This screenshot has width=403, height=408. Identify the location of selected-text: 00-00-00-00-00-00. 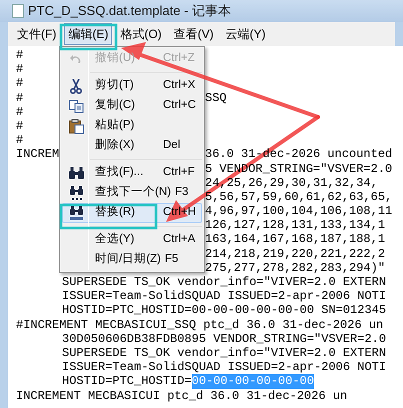
(253, 381).